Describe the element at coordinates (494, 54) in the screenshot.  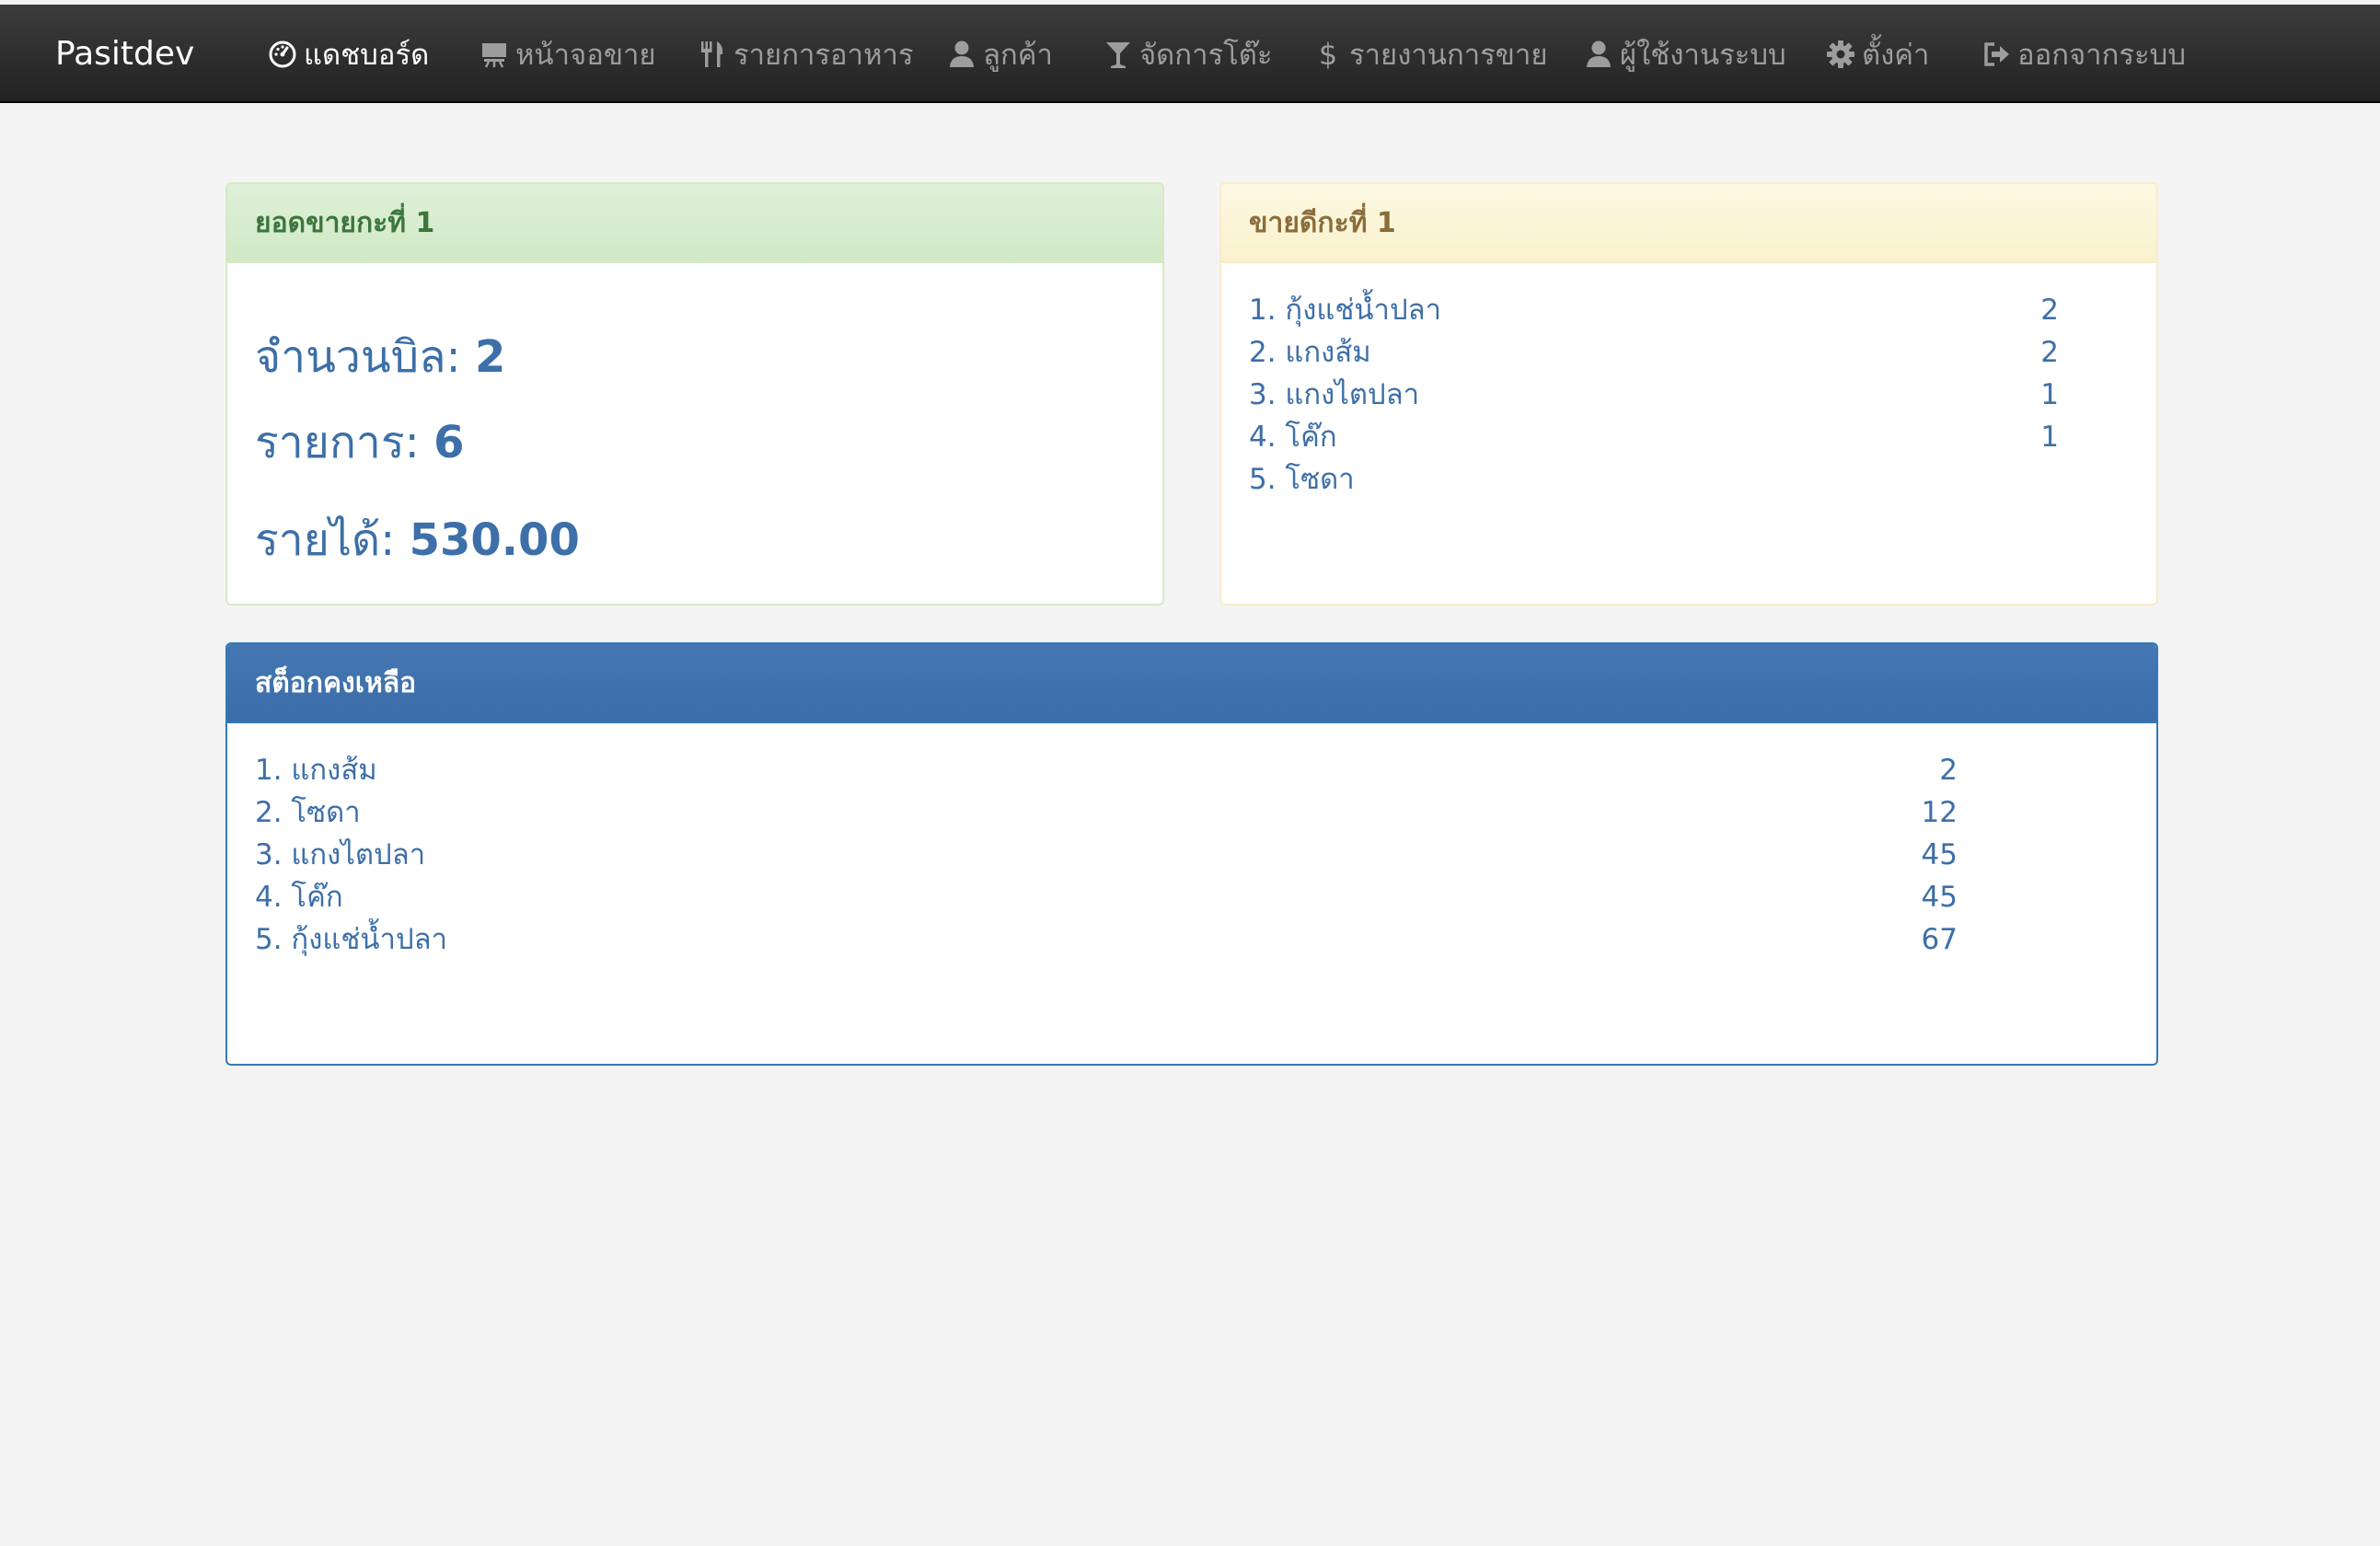
I see `easel-icon` at that location.